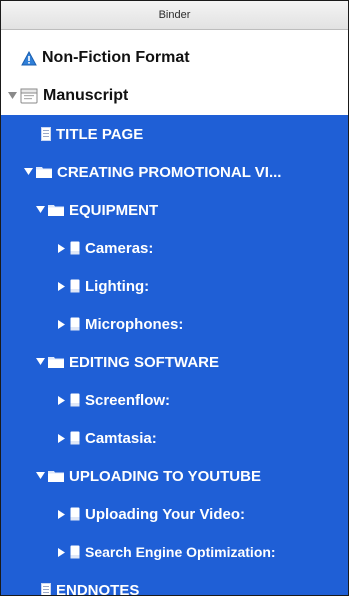  I want to click on tree-item-seo: Search Engine Optimization:, so click(174, 552).